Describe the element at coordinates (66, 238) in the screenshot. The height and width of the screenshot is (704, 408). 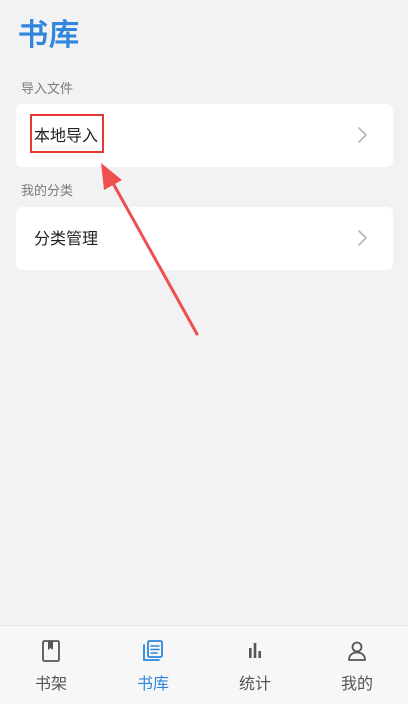
I see `category-management-label: 分类管理` at that location.